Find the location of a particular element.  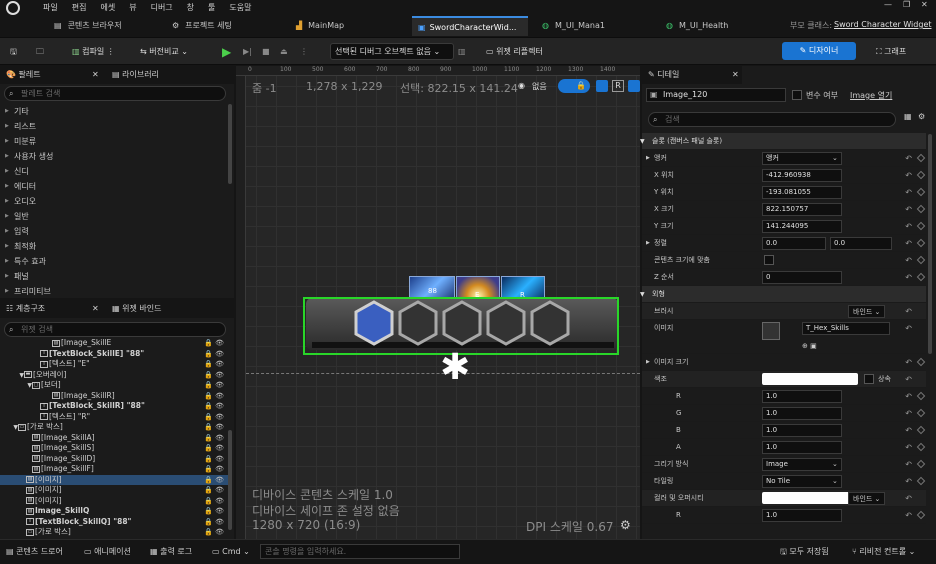

details-section-header: ▼ 외형 is located at coordinates (783, 294).